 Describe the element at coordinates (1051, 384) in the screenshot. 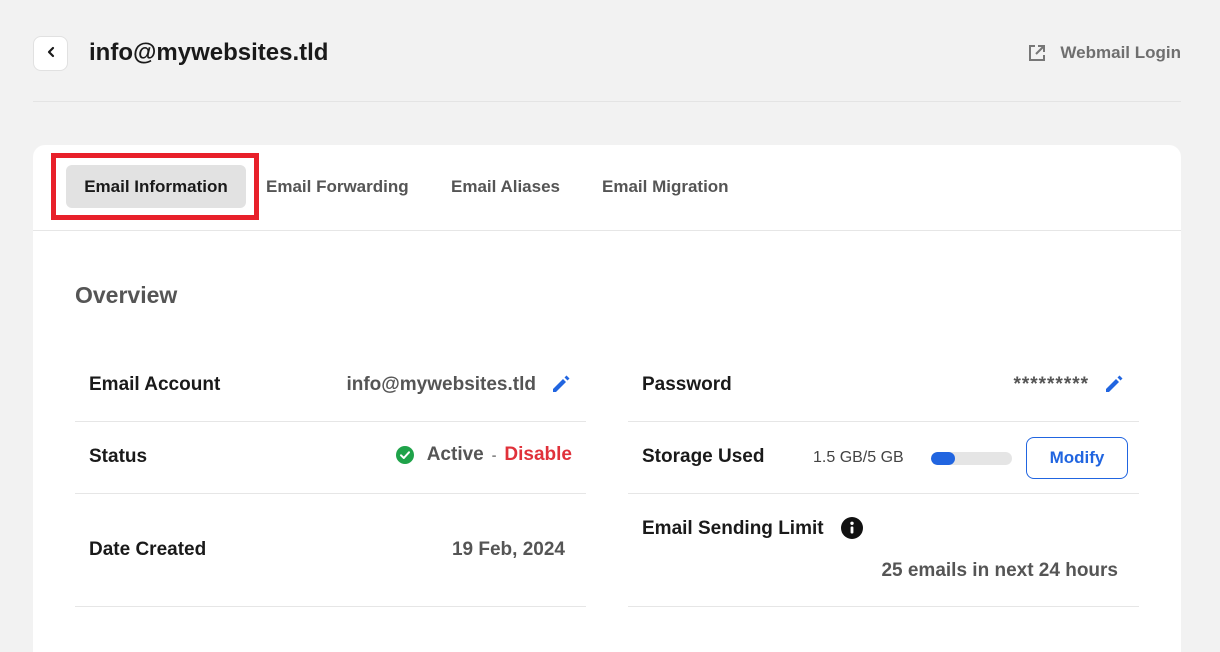

I see `password-value: *********` at that location.